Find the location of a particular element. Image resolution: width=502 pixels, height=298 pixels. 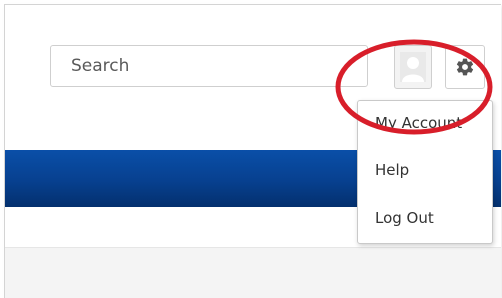

gear-icon is located at coordinates (465, 67).